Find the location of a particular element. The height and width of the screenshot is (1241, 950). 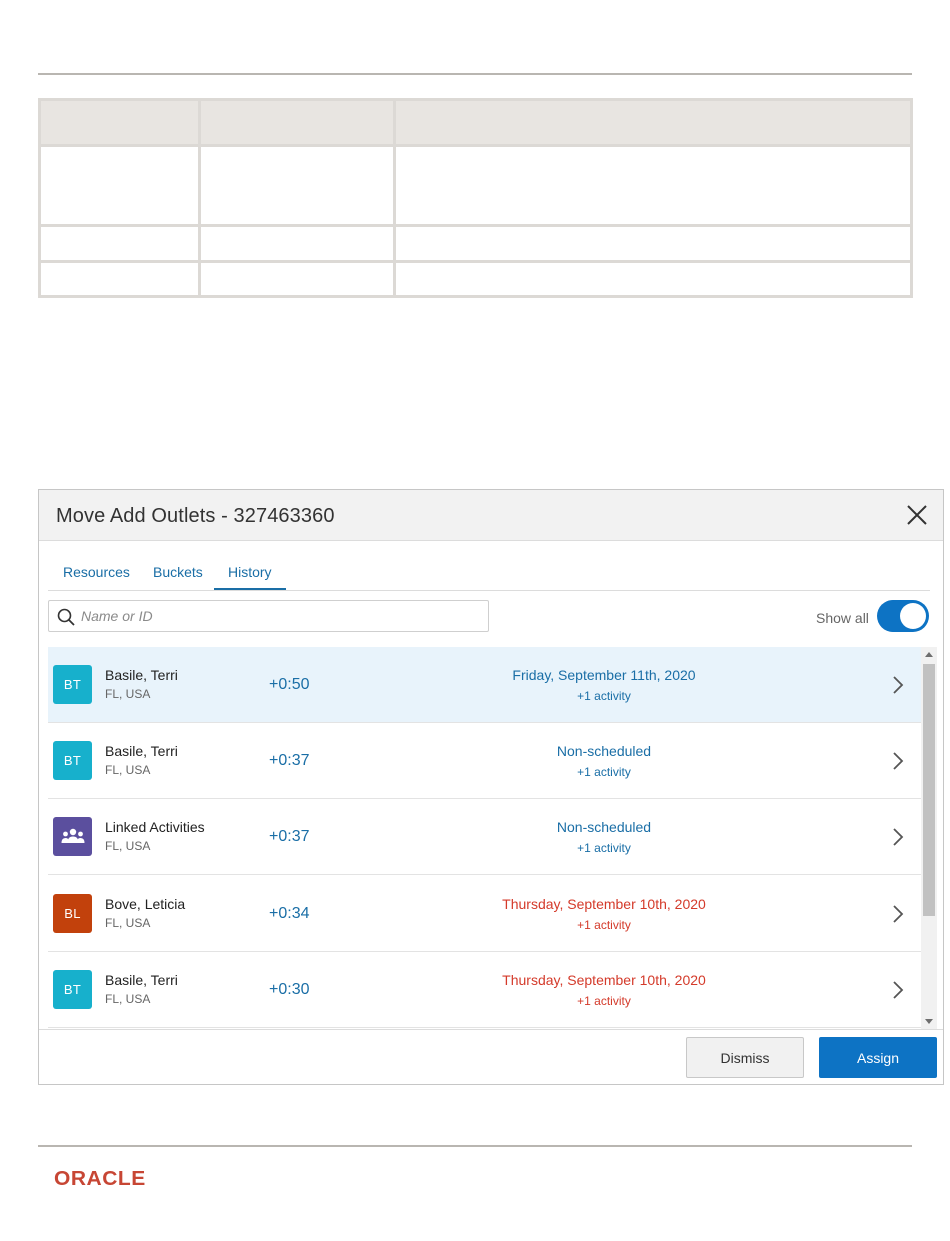

resource-name: Bove, Leticia is located at coordinates (145, 904).